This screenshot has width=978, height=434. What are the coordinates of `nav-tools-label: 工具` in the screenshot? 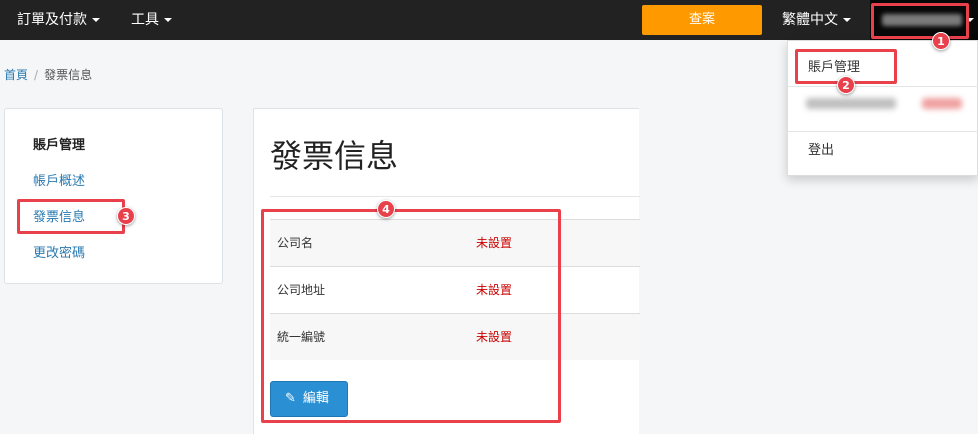 It's located at (145, 20).